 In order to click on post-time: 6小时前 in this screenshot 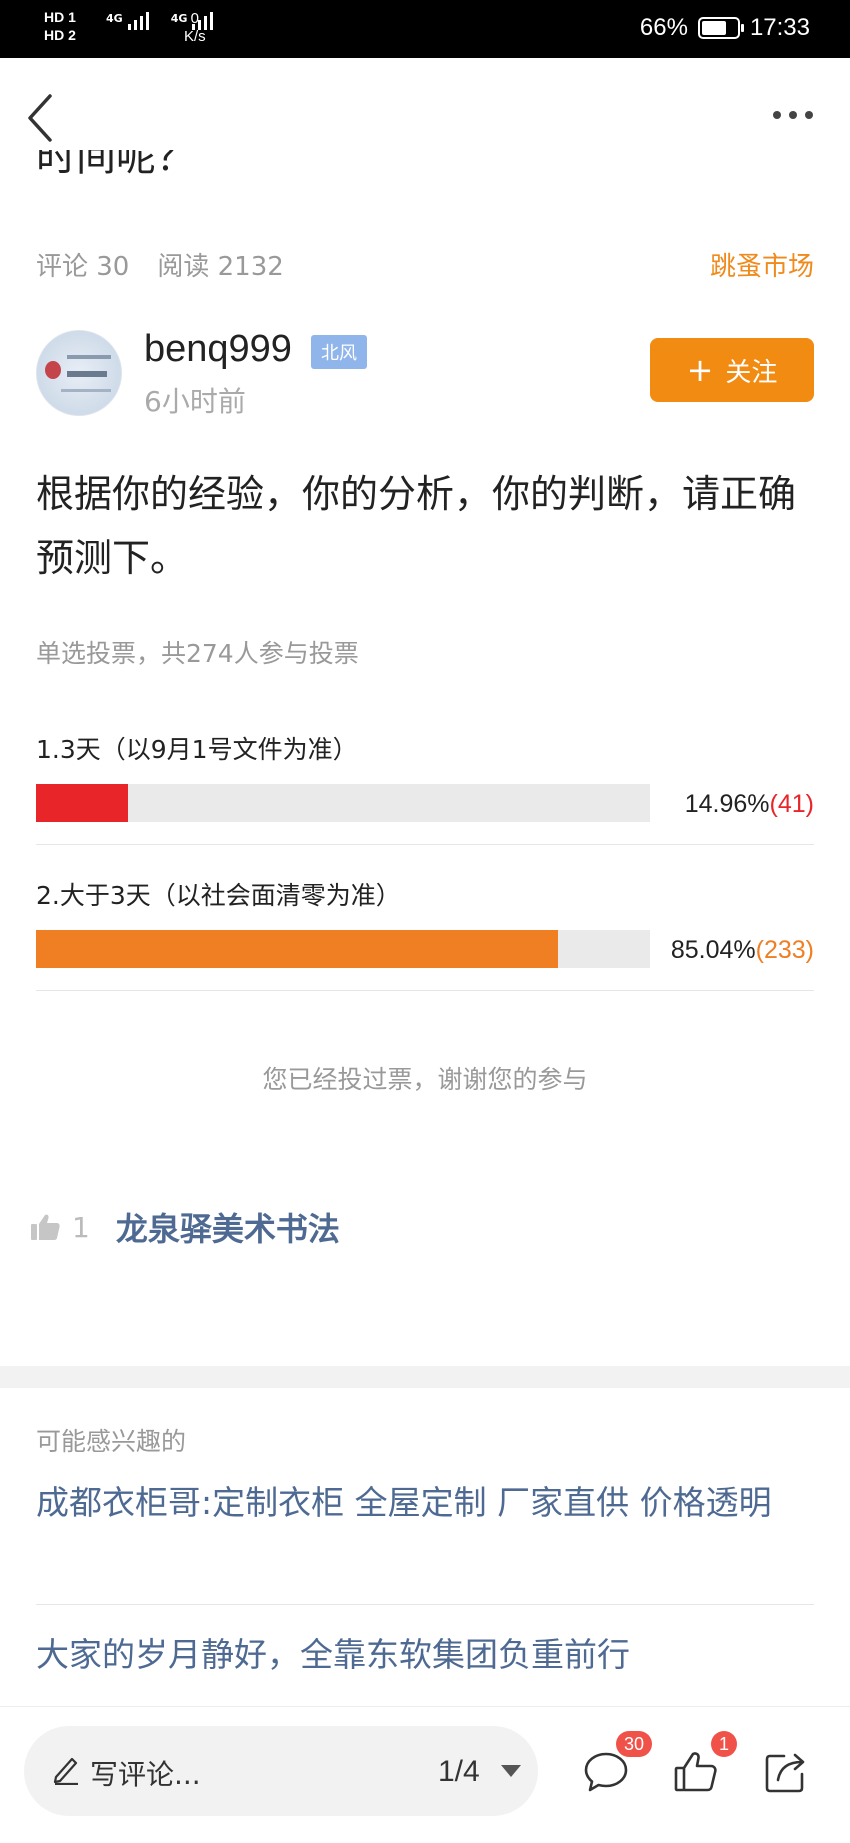, I will do `click(195, 401)`.